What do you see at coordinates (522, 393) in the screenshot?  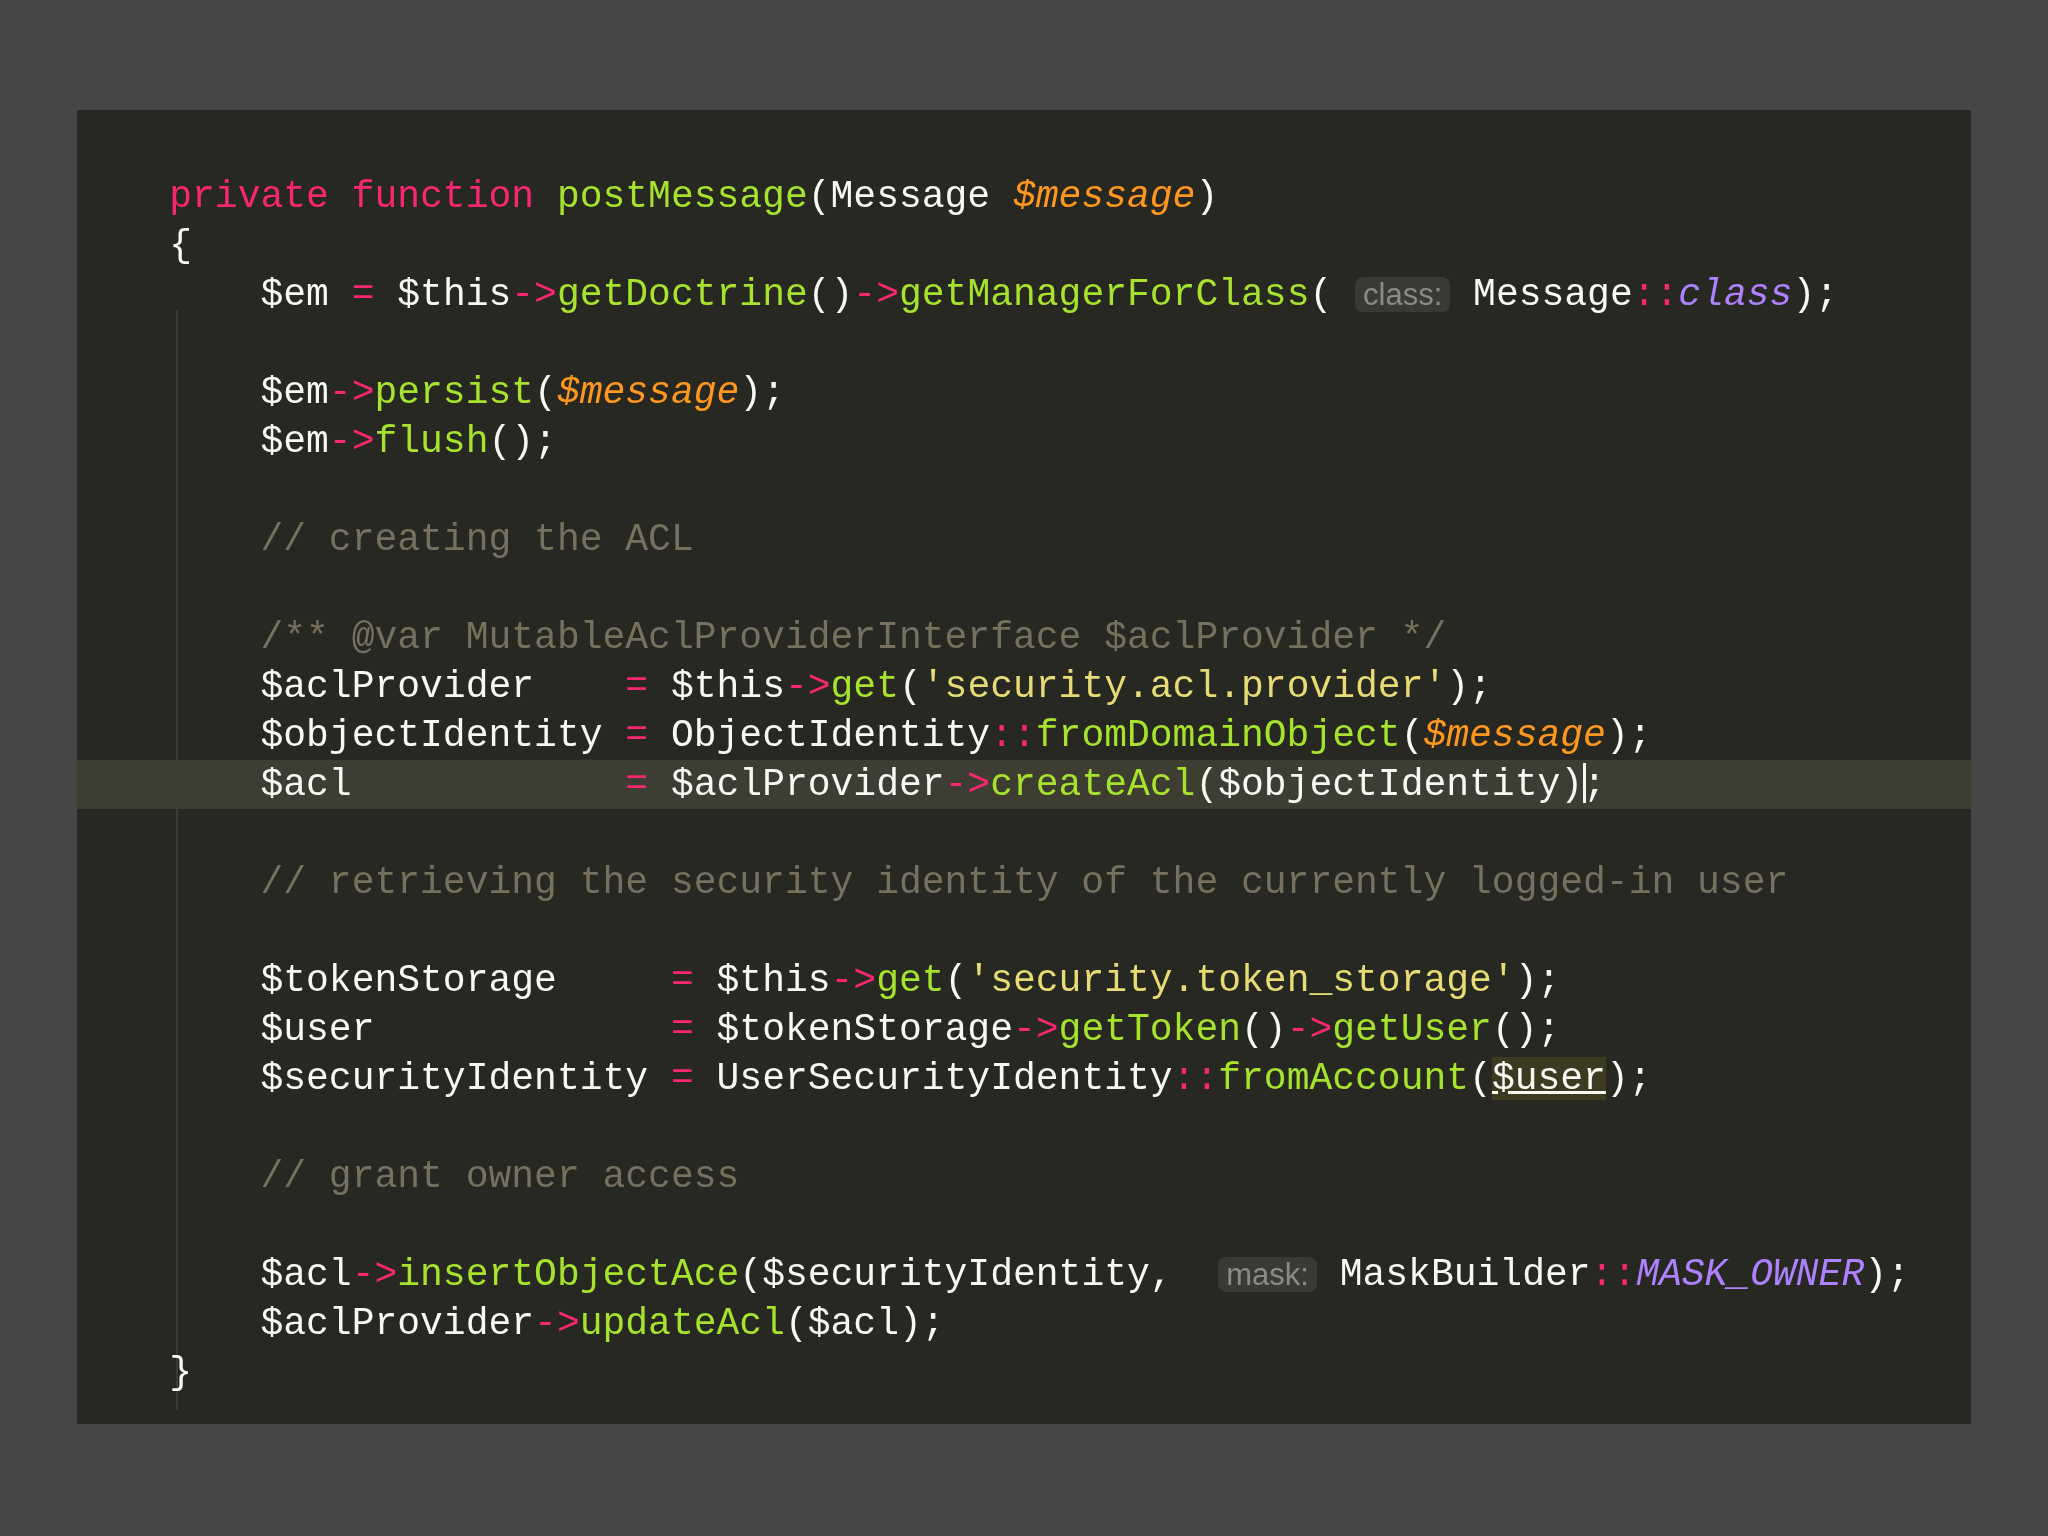 I see `code-line: $em->persist($message);` at bounding box center [522, 393].